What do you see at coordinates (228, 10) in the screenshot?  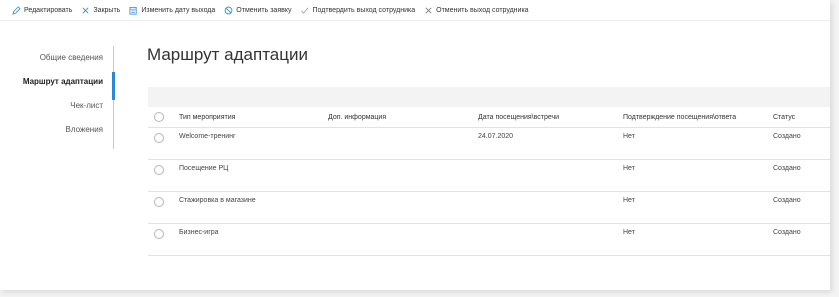 I see `cancel-icon` at bounding box center [228, 10].